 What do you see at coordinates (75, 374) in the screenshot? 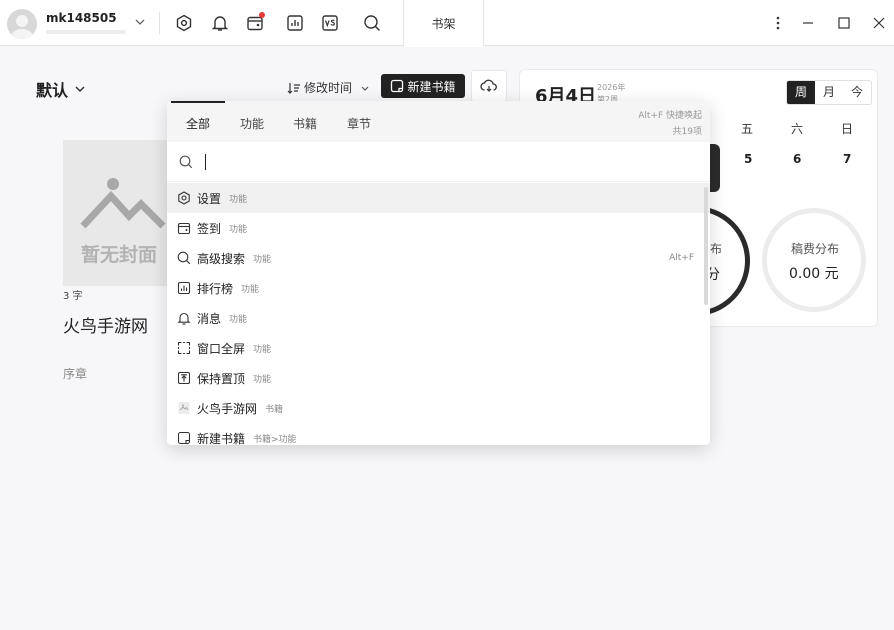
I see `book-latest-chapter: 序章` at bounding box center [75, 374].